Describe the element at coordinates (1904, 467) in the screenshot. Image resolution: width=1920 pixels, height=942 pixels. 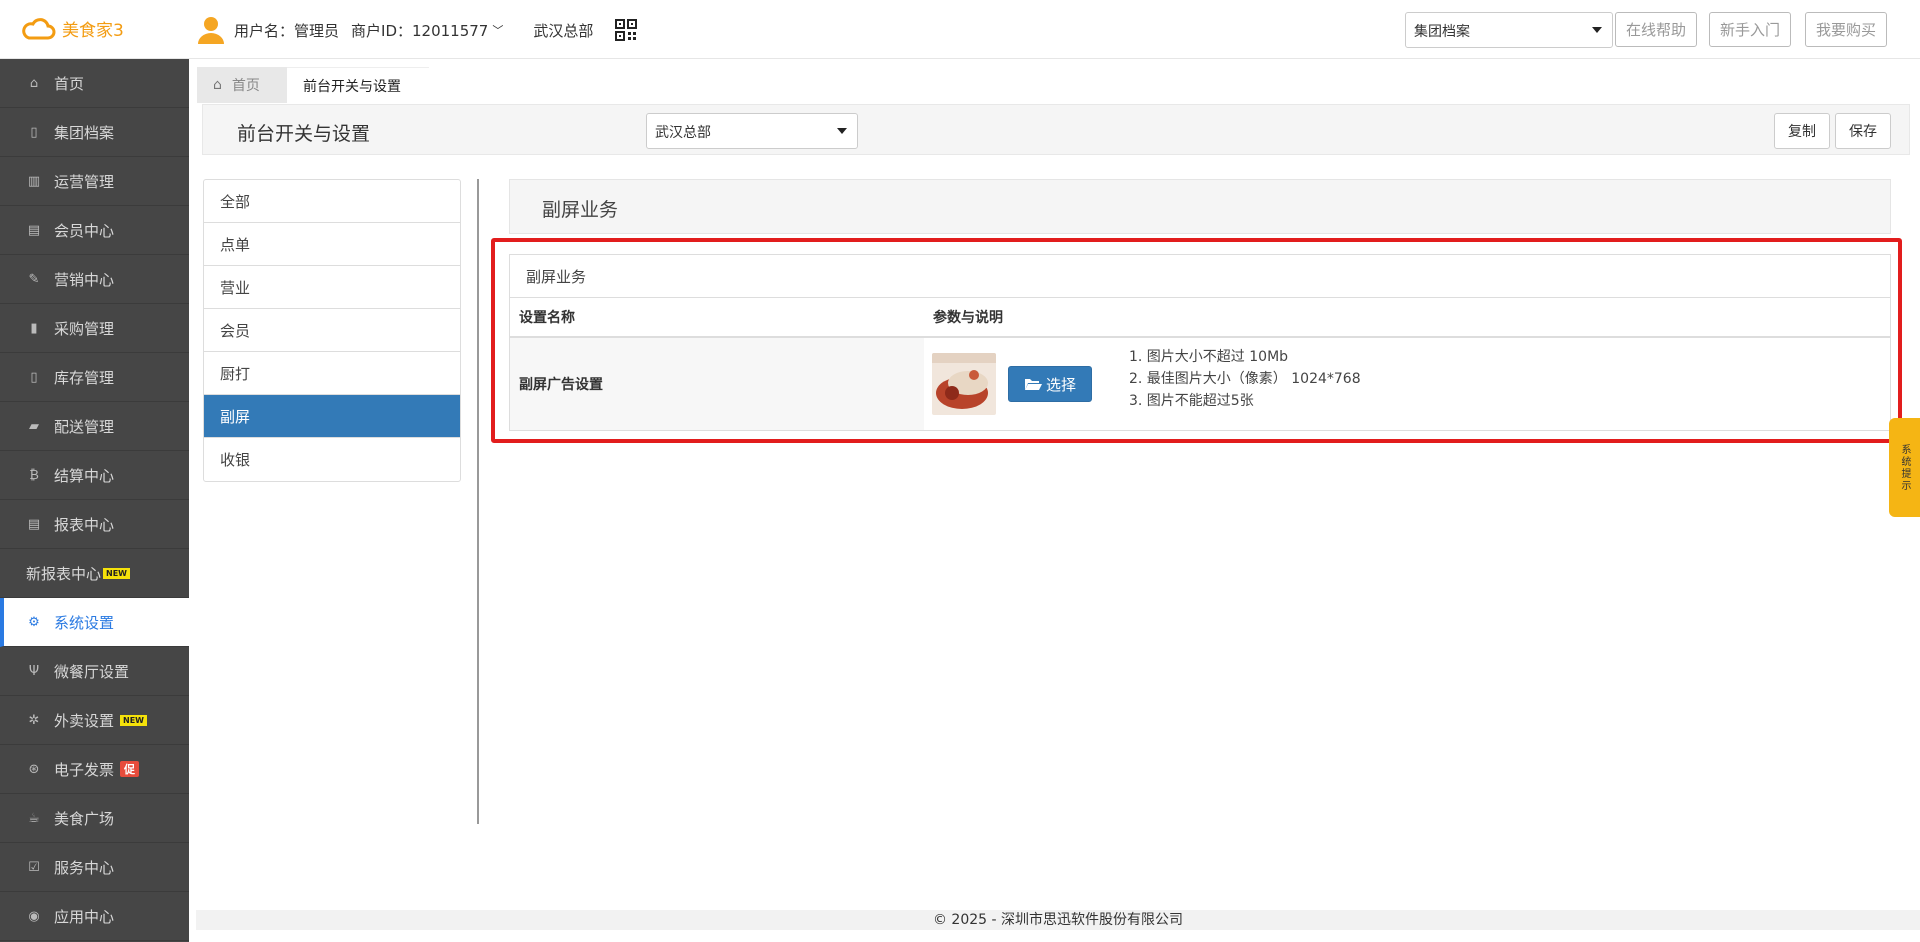
I see `system-tip-tab: 系统提示` at that location.